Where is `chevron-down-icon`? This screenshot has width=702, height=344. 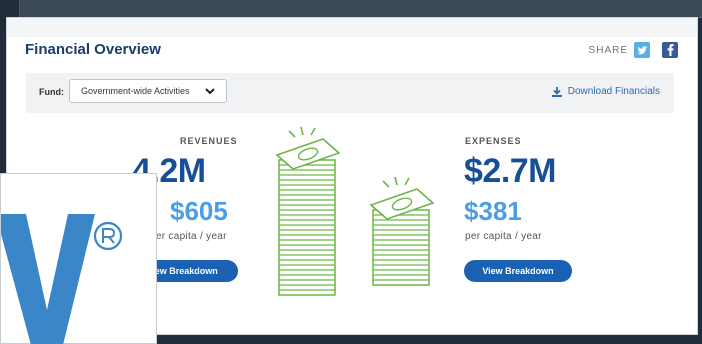 chevron-down-icon is located at coordinates (210, 91).